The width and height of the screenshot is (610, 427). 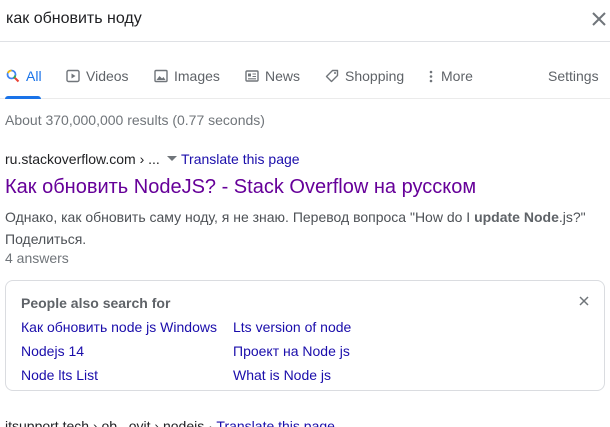 I want to click on search-input: как обновить ноду, so click(x=74, y=19).